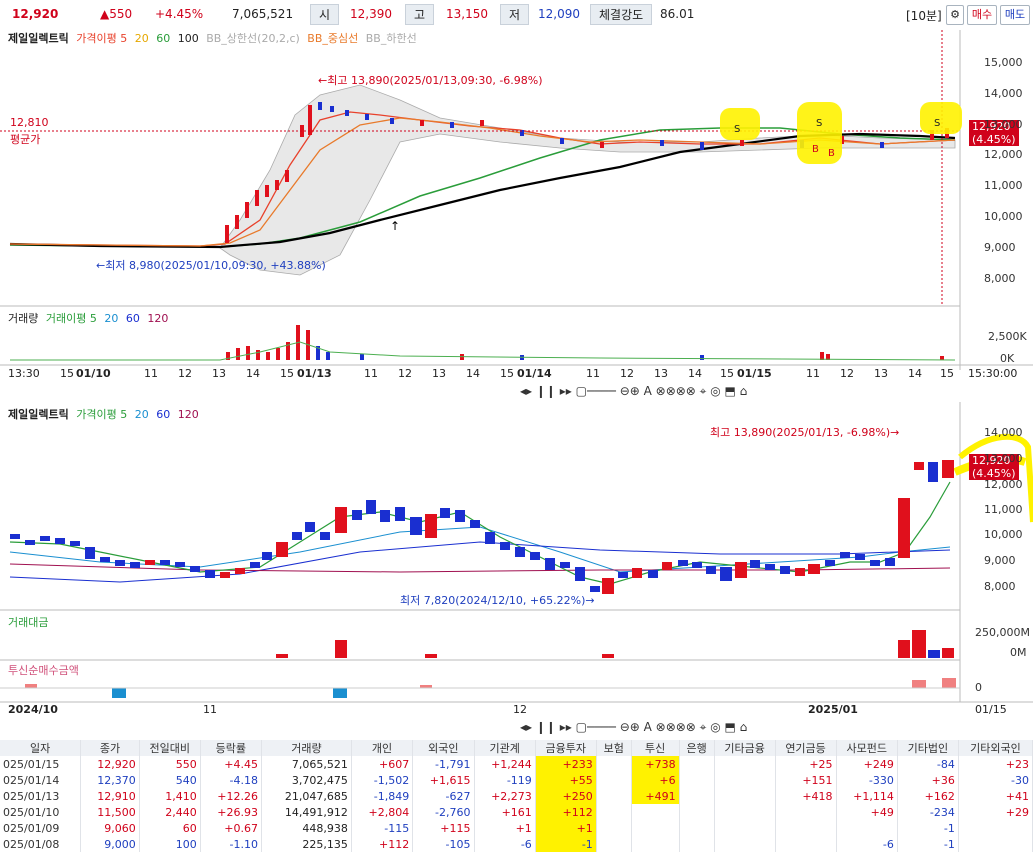 The image size is (1033, 854). What do you see at coordinates (566, 796) in the screenshot?
I see `table-cell: +250` at bounding box center [566, 796].